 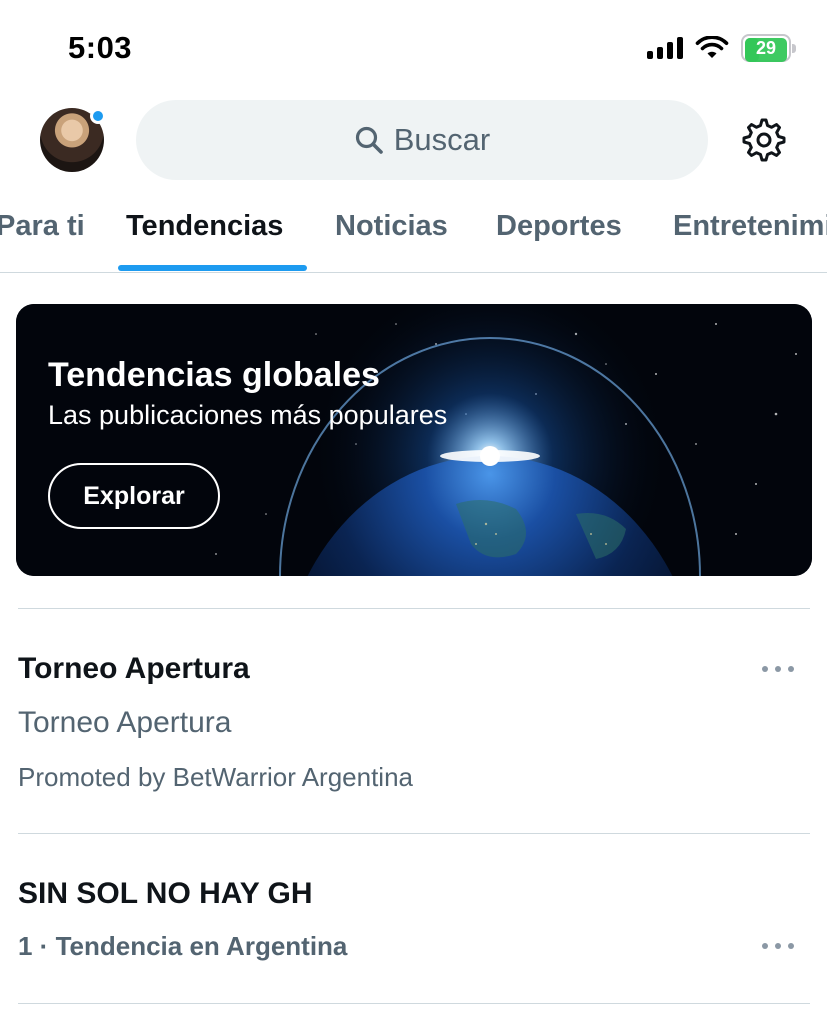 I want to click on banner-title: Tendencias globales, so click(x=214, y=375).